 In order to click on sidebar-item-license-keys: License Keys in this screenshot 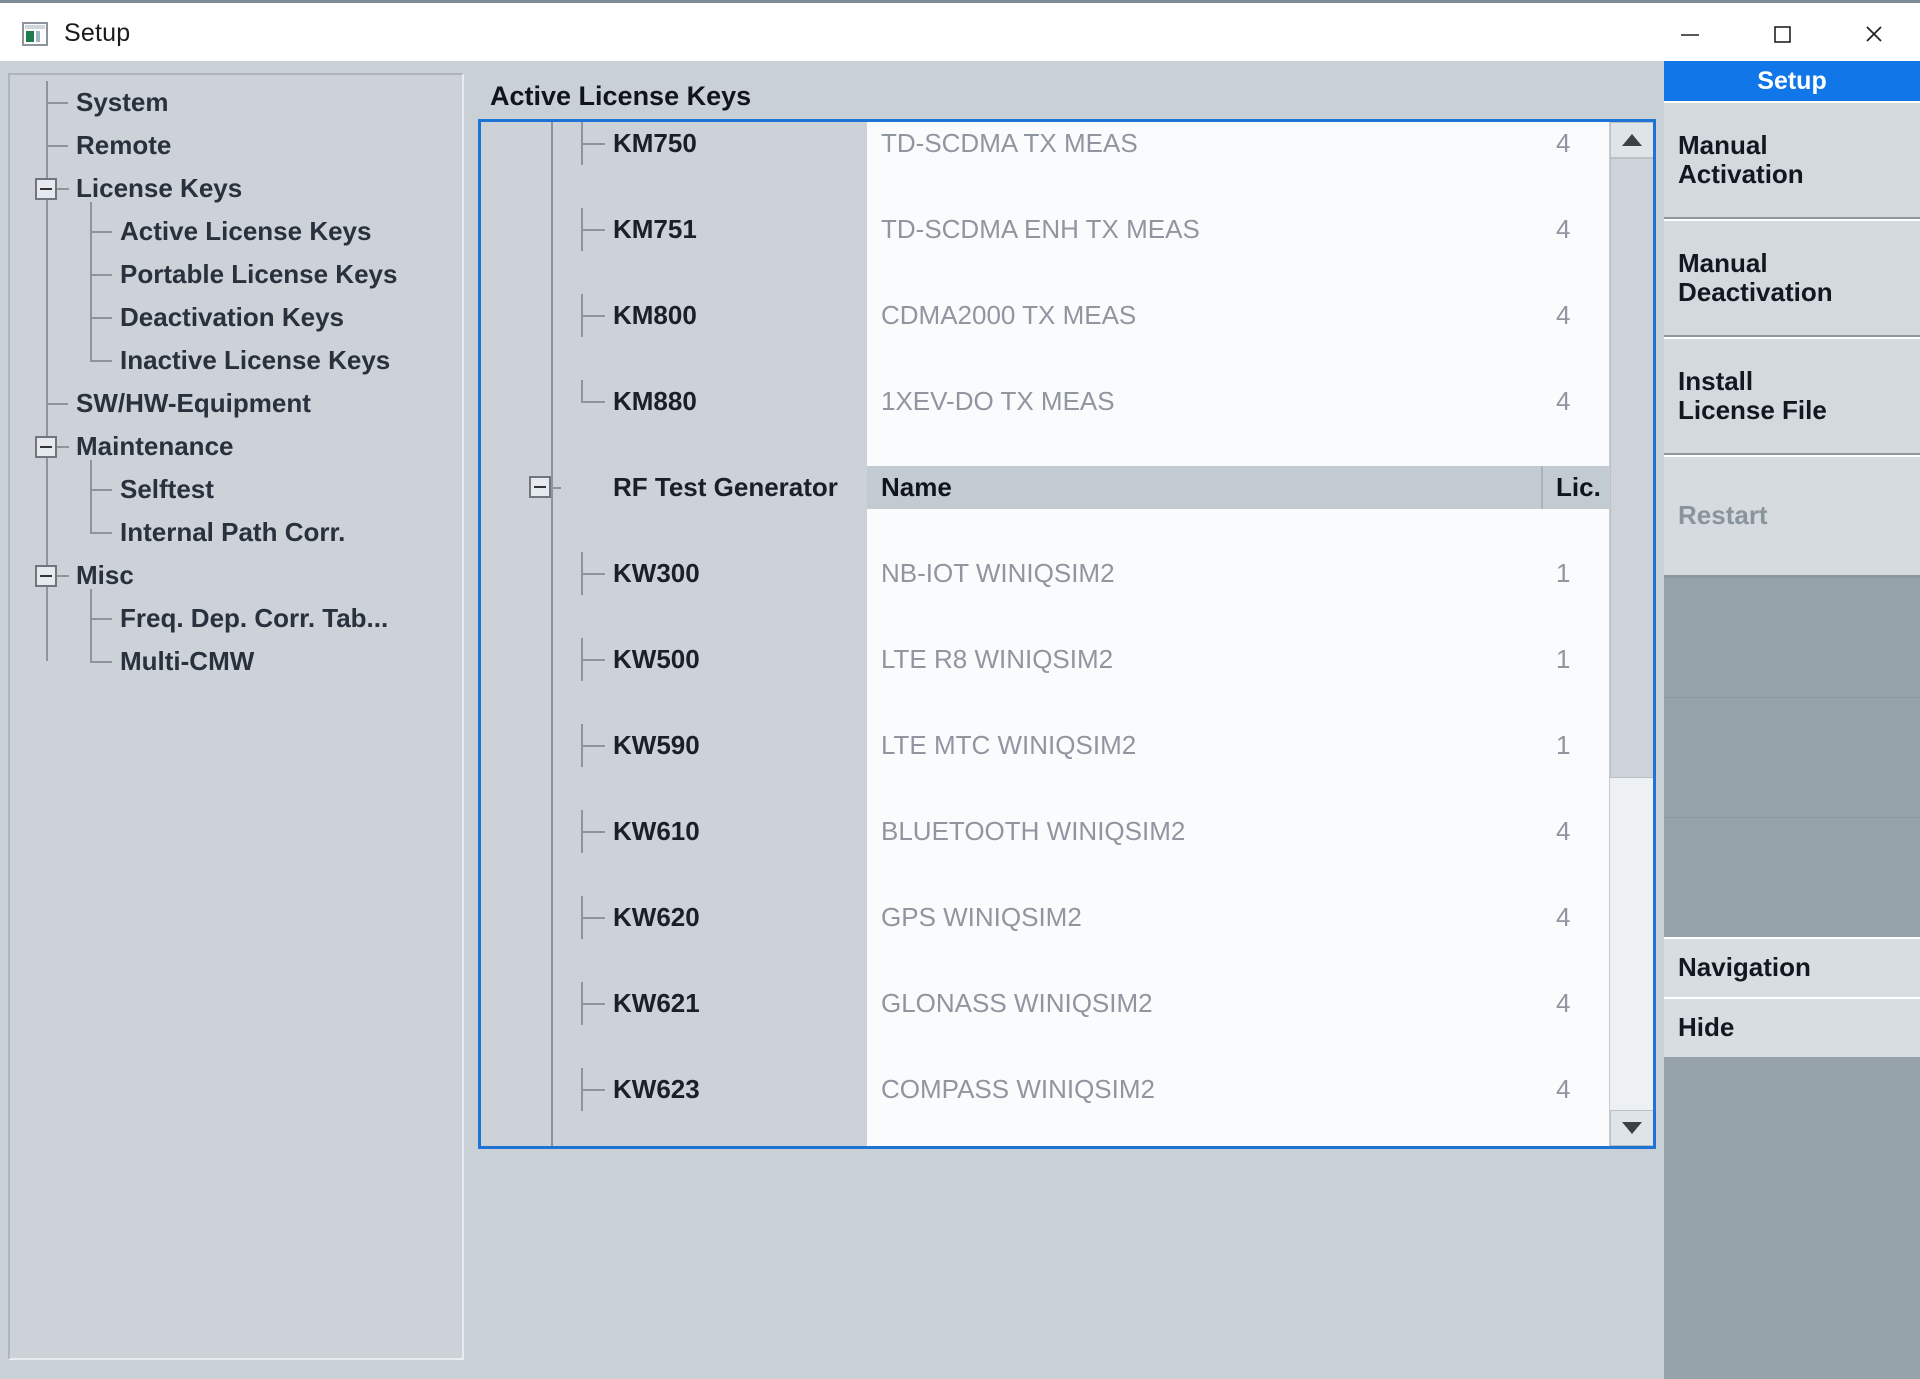, I will do `click(236, 188)`.